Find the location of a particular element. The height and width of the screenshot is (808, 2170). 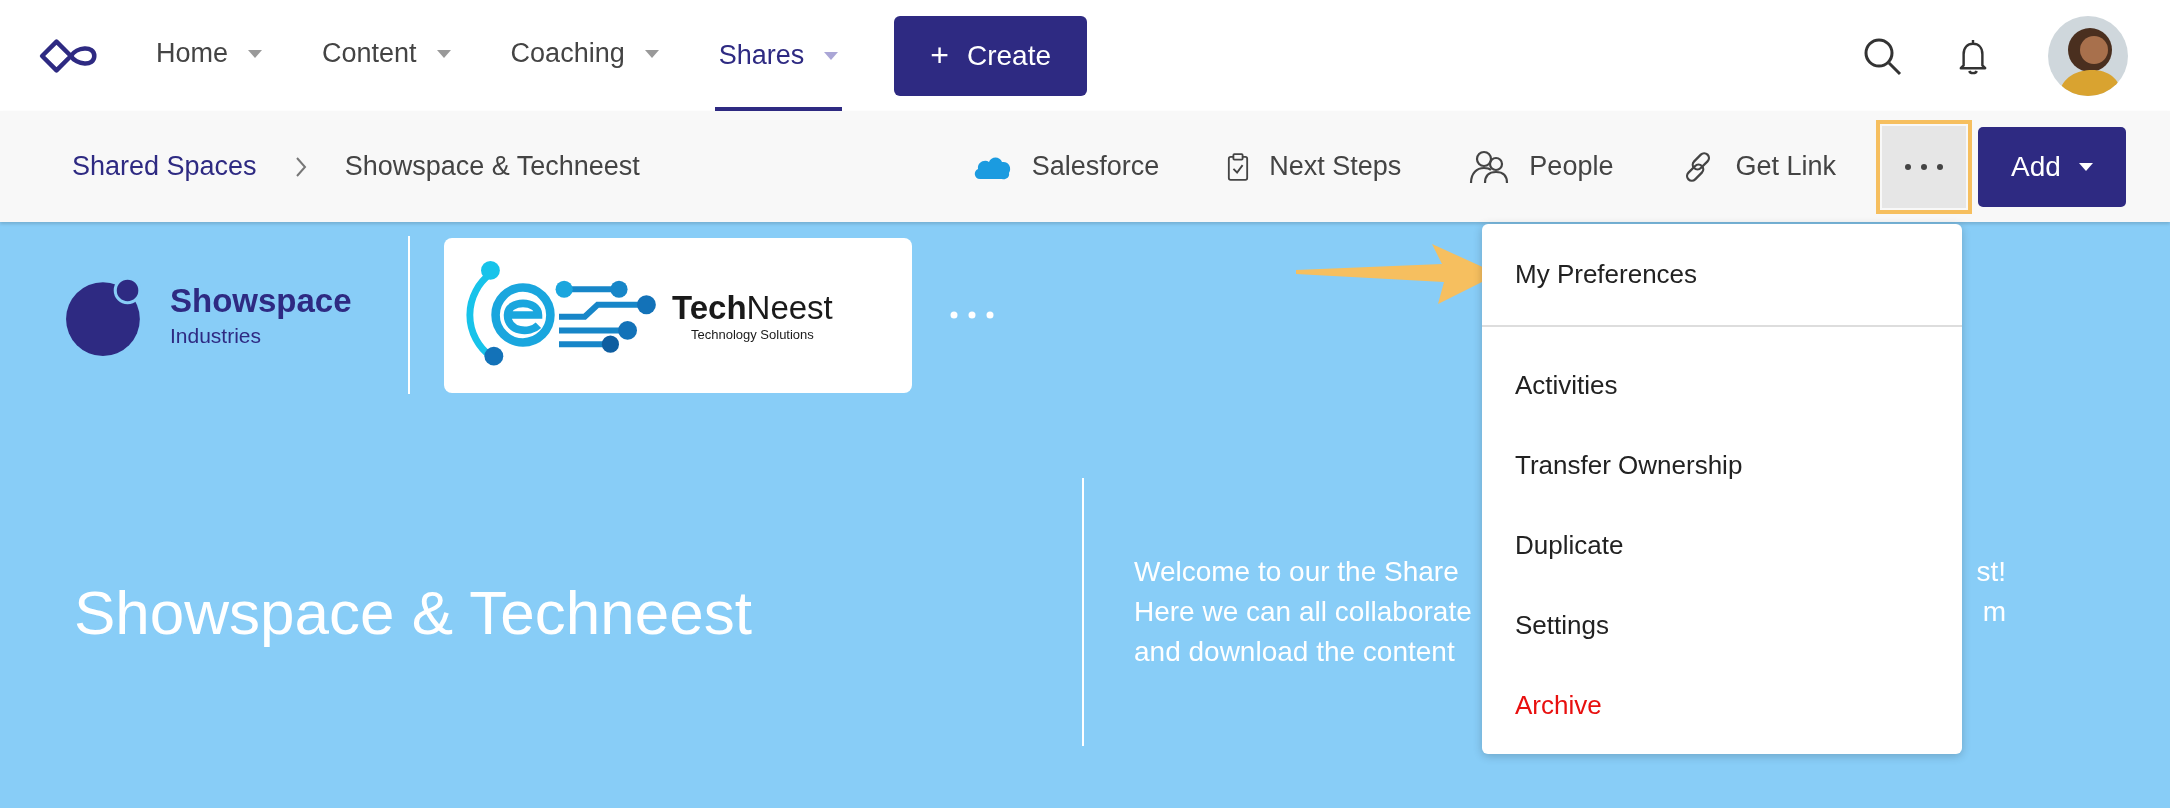

welcome-text: Welcome to our the Share is located at coordinates (1296, 572).